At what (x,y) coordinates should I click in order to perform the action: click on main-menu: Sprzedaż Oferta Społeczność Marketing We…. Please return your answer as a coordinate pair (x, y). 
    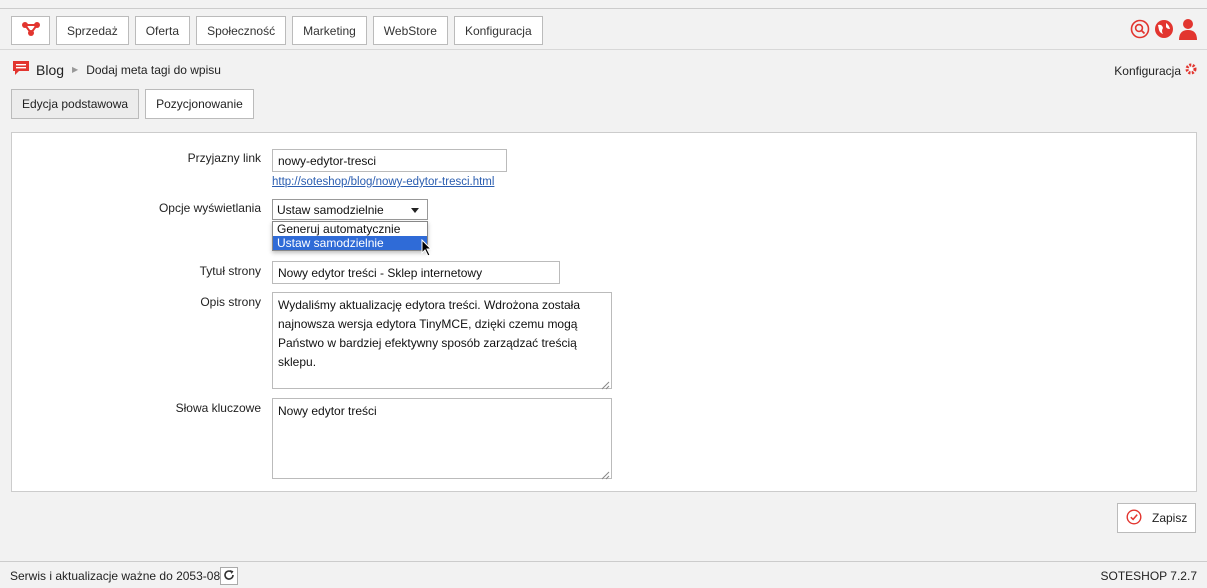
    Looking at the image, I should click on (299, 30).